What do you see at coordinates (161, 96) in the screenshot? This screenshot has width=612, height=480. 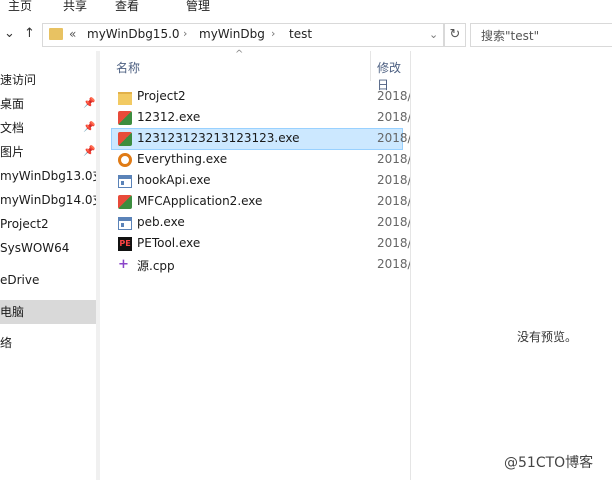 I see `file-name: Project2` at bounding box center [161, 96].